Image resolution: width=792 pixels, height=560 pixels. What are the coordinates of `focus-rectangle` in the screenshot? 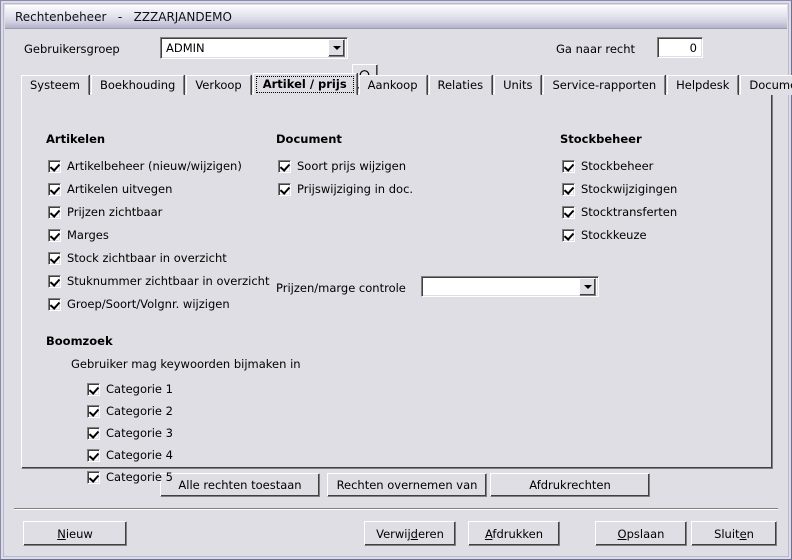 It's located at (304, 84).